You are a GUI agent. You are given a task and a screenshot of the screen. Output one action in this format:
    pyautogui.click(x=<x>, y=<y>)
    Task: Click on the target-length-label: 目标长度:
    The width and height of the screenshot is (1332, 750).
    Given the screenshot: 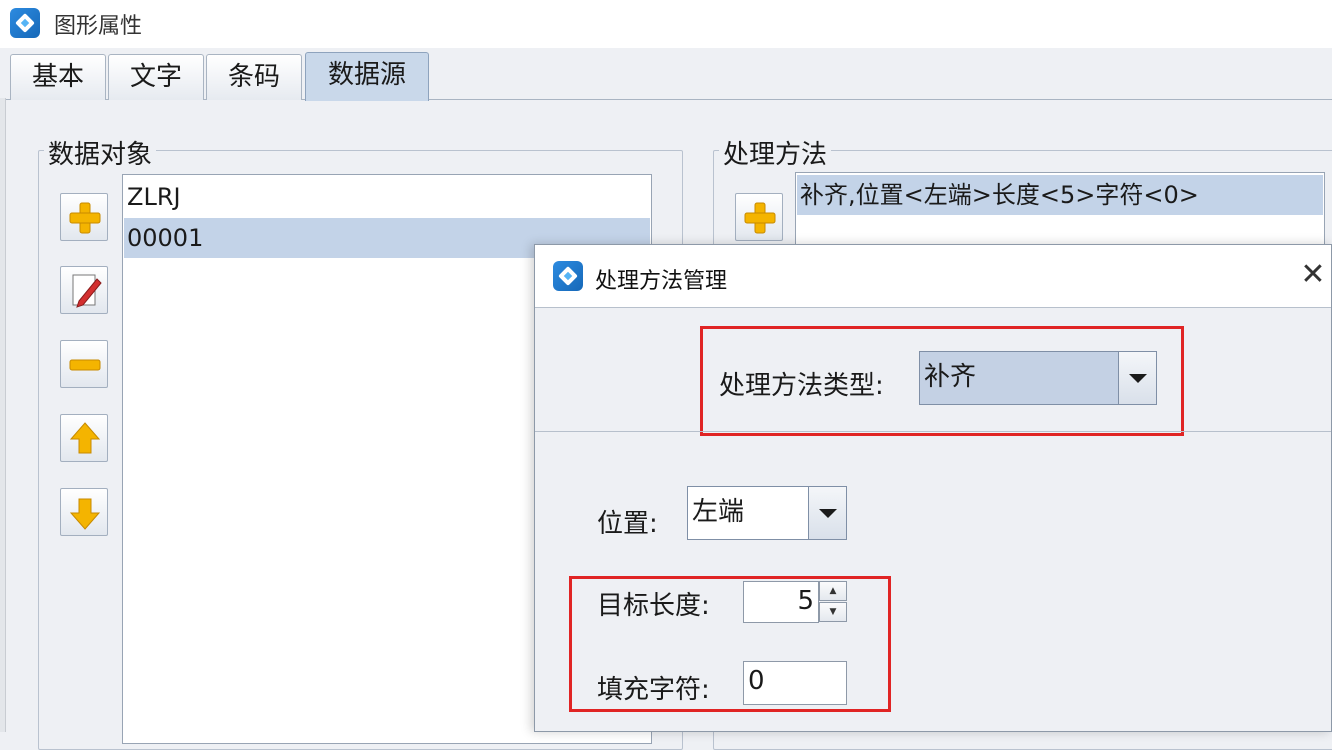 What is the action you would take?
    pyautogui.click(x=653, y=606)
    